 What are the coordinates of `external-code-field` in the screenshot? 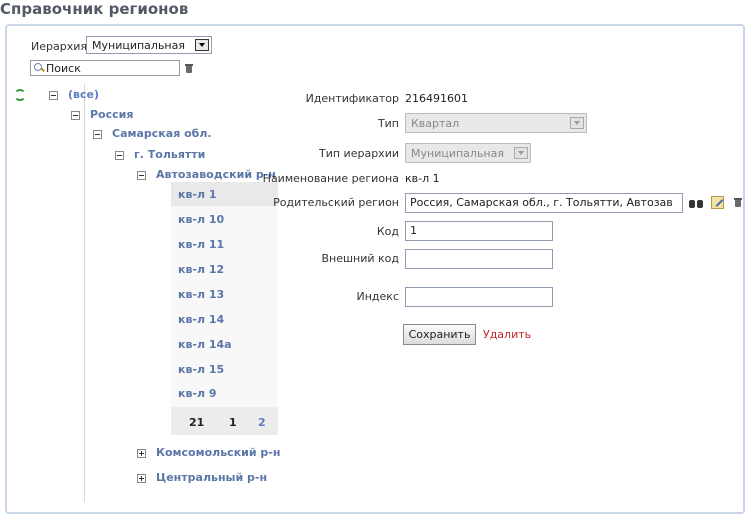 It's located at (479, 259).